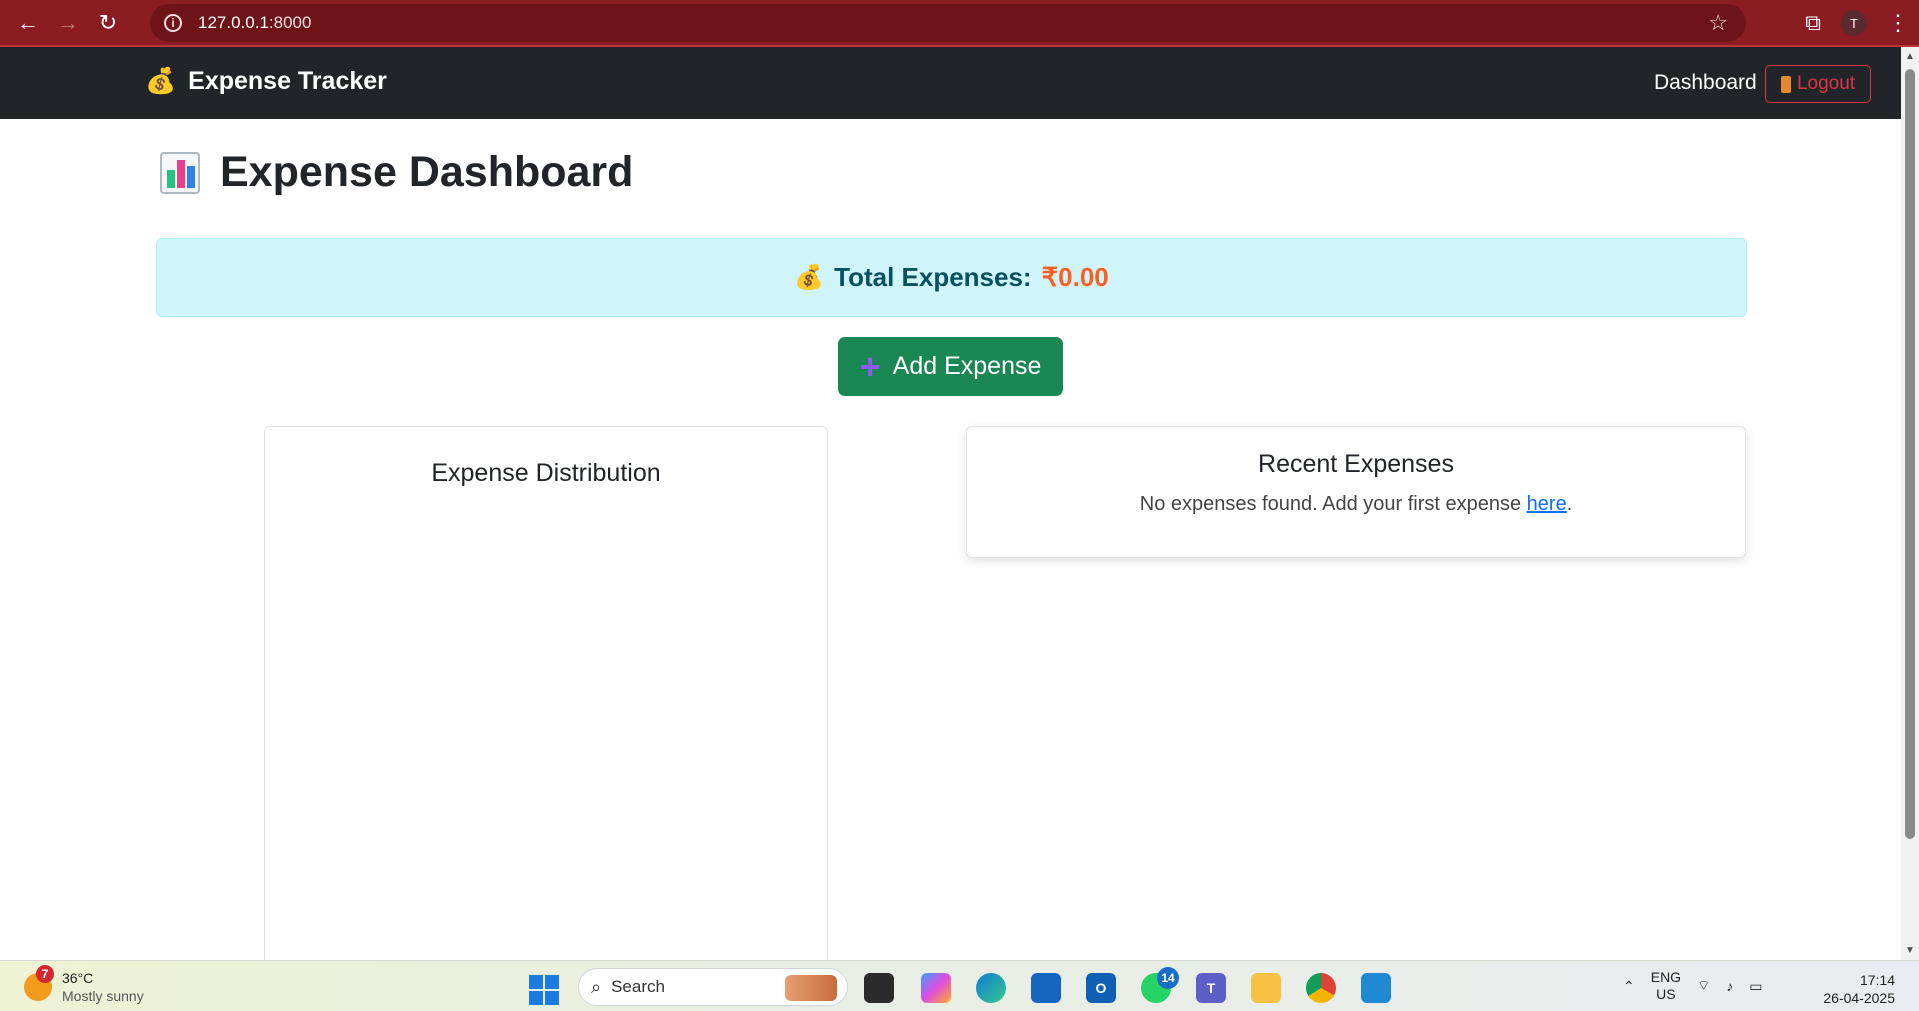 The height and width of the screenshot is (1011, 1919). Describe the element at coordinates (1075, 277) in the screenshot. I see `total-amount: ₹0.00` at that location.